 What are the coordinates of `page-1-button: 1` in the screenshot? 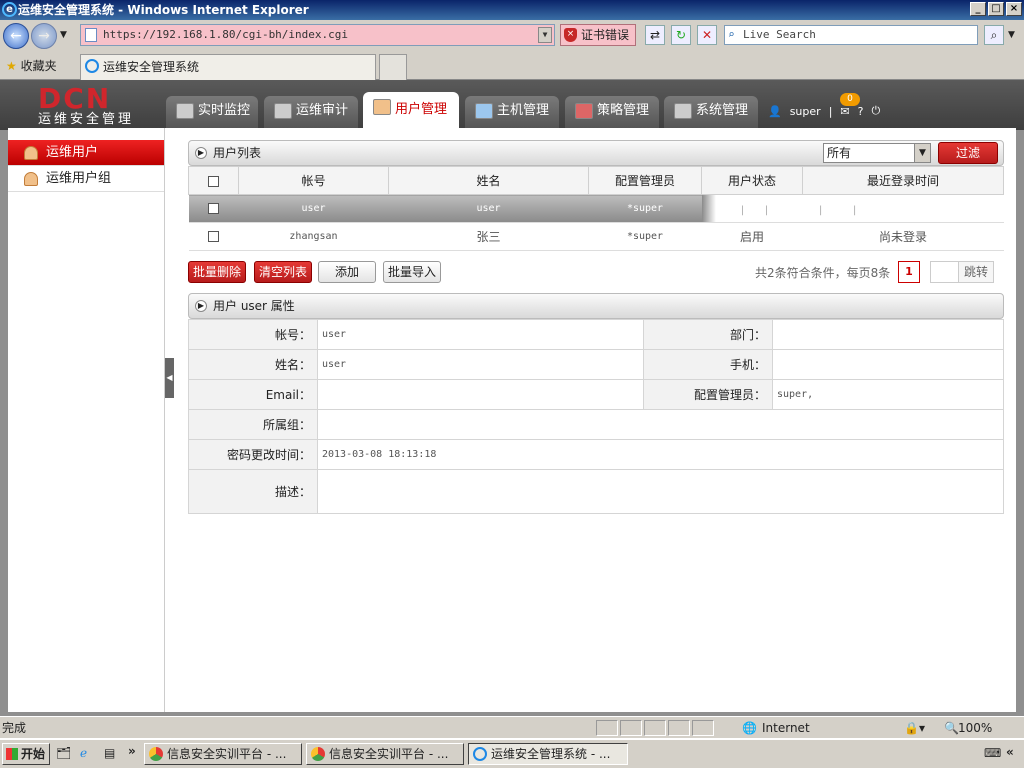 It's located at (909, 272).